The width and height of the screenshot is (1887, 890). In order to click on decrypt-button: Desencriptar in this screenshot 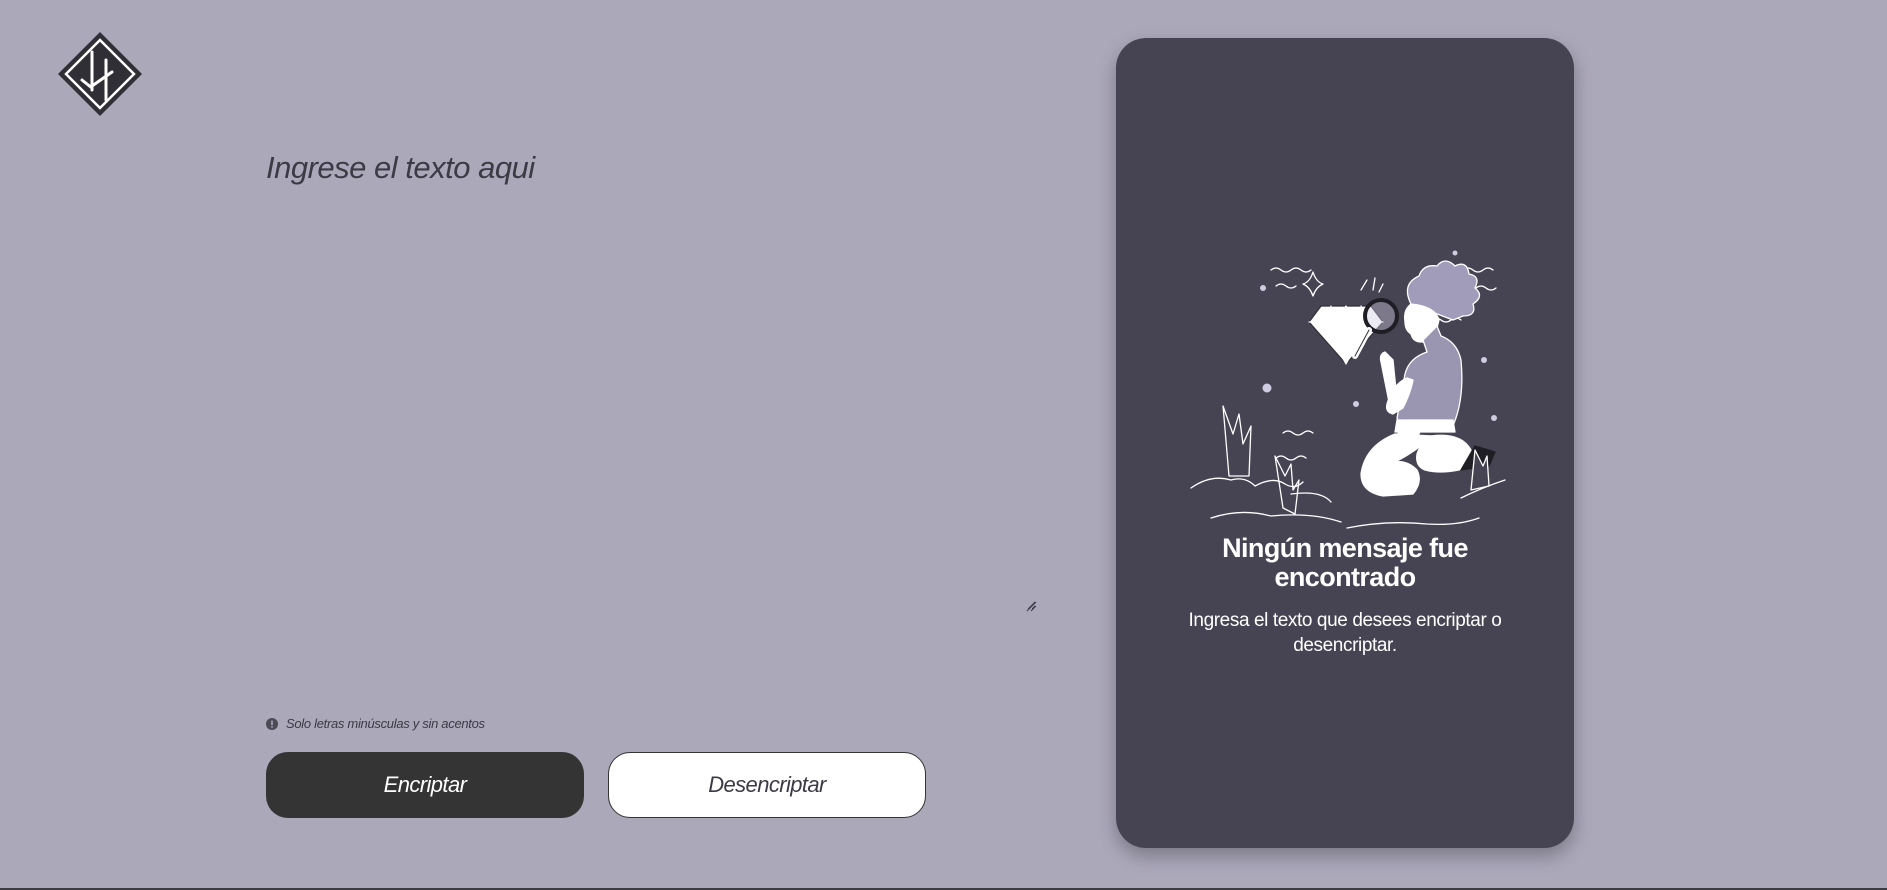, I will do `click(767, 785)`.